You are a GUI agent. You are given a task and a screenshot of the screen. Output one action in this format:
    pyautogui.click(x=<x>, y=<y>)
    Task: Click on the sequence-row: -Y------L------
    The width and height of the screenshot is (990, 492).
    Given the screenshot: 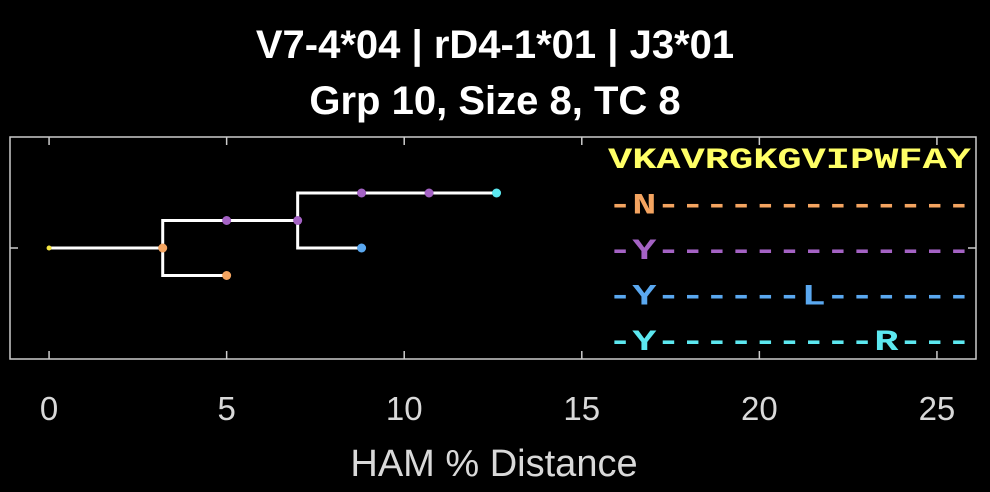 What is the action you would take?
    pyautogui.click(x=789, y=298)
    